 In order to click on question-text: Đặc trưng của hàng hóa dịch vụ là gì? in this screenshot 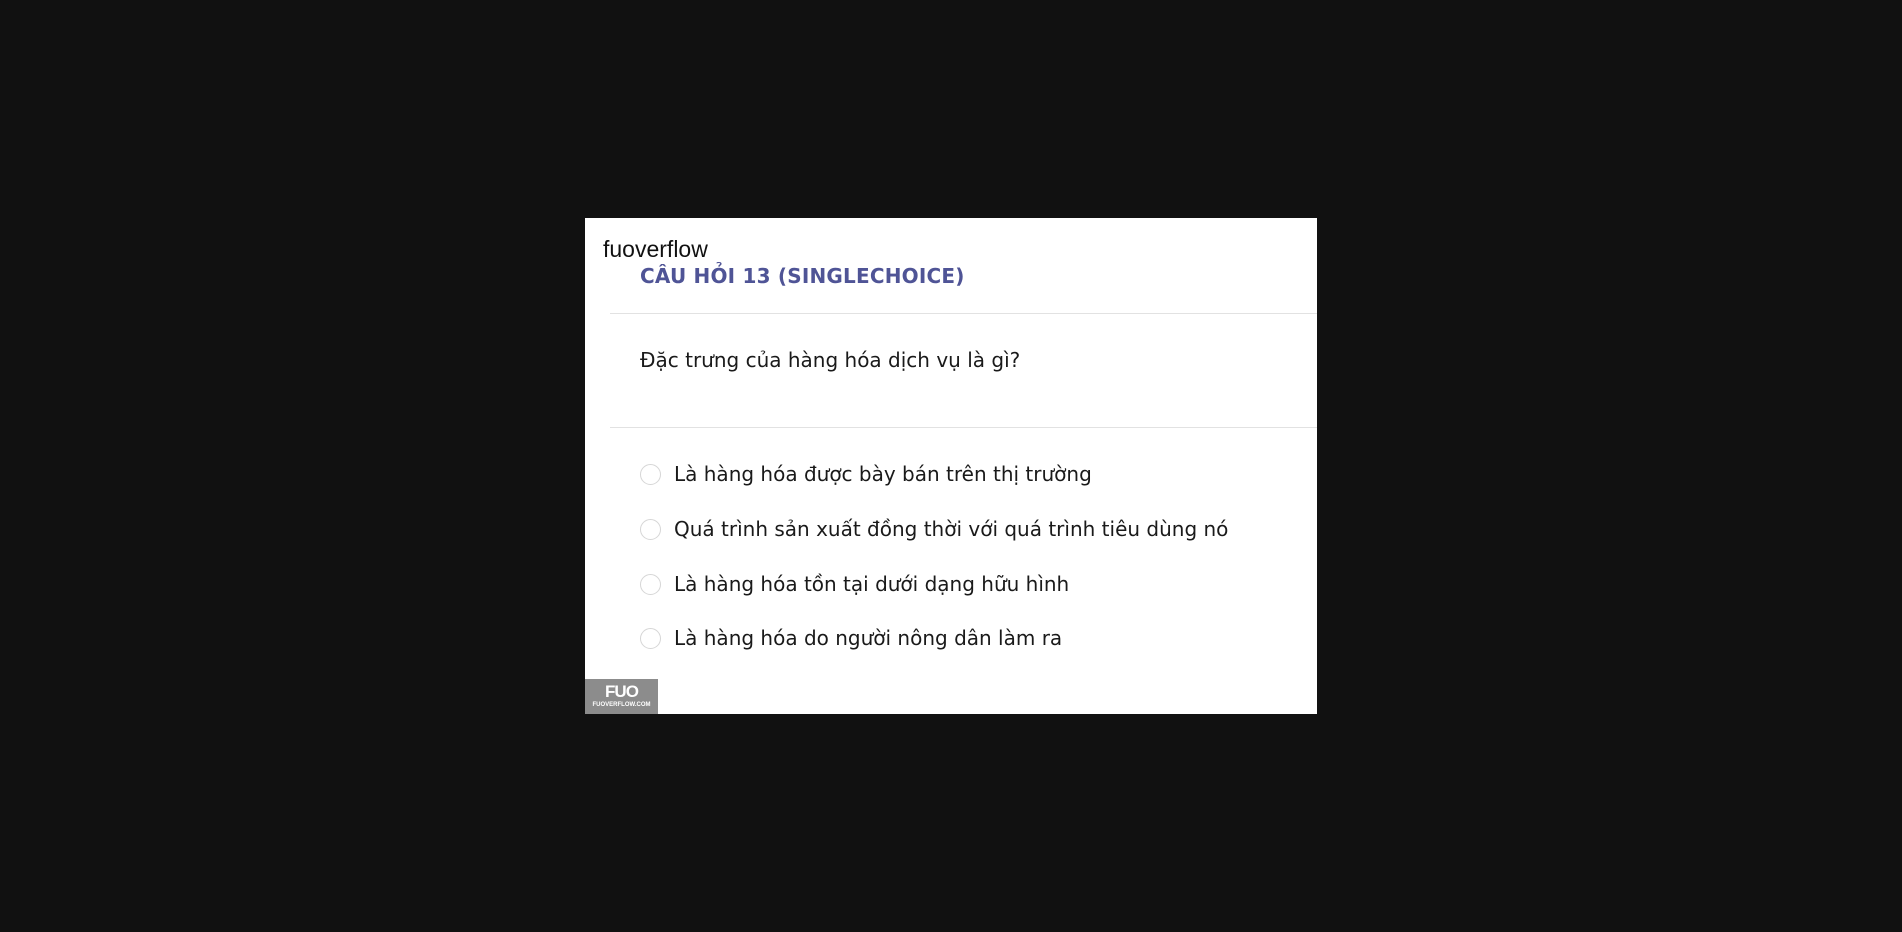, I will do `click(830, 360)`.